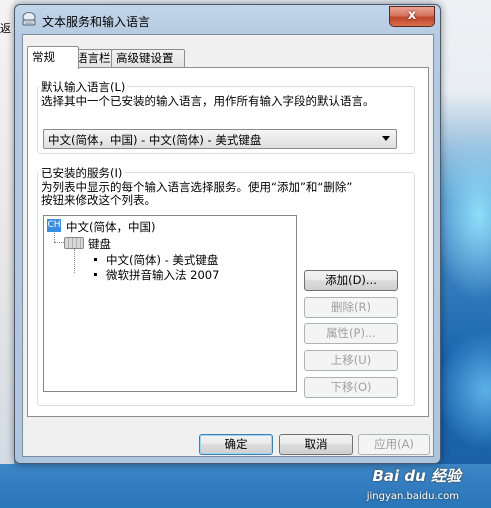  I want to click on tree-item-ms-pinyin: 微软拼音输入法 2007, so click(177, 274).